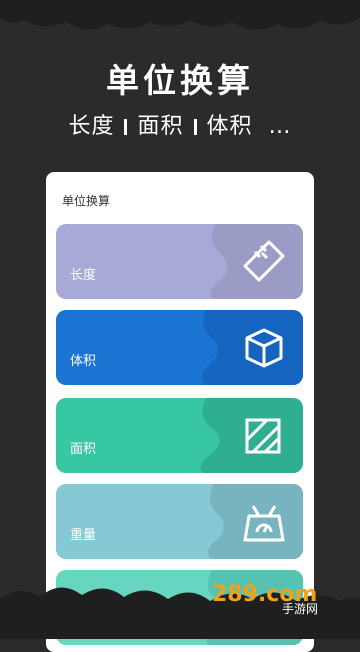 This screenshot has width=360, height=652. What do you see at coordinates (263, 436) in the screenshot?
I see `area-square-icon` at bounding box center [263, 436].